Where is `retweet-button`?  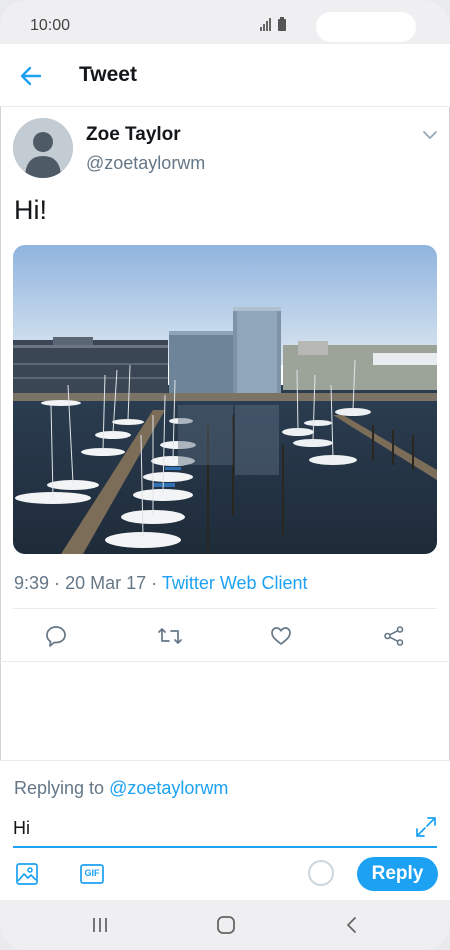 retweet-button is located at coordinates (170, 636).